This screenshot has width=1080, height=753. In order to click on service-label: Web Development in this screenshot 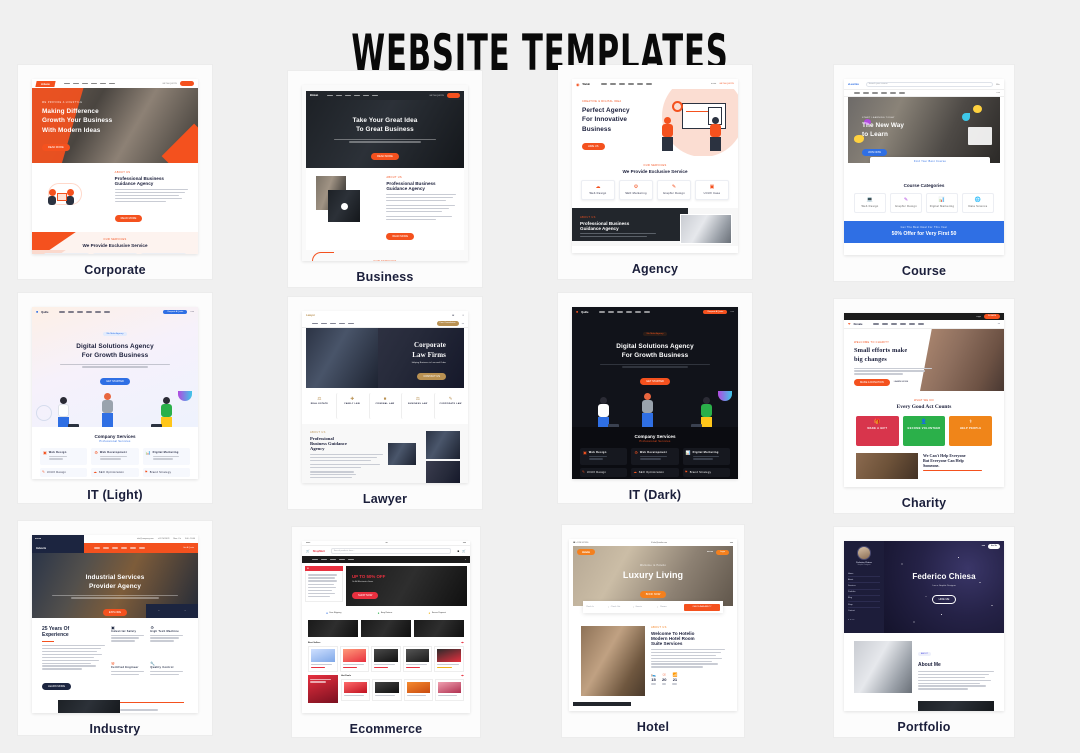, I will do `click(653, 452)`.